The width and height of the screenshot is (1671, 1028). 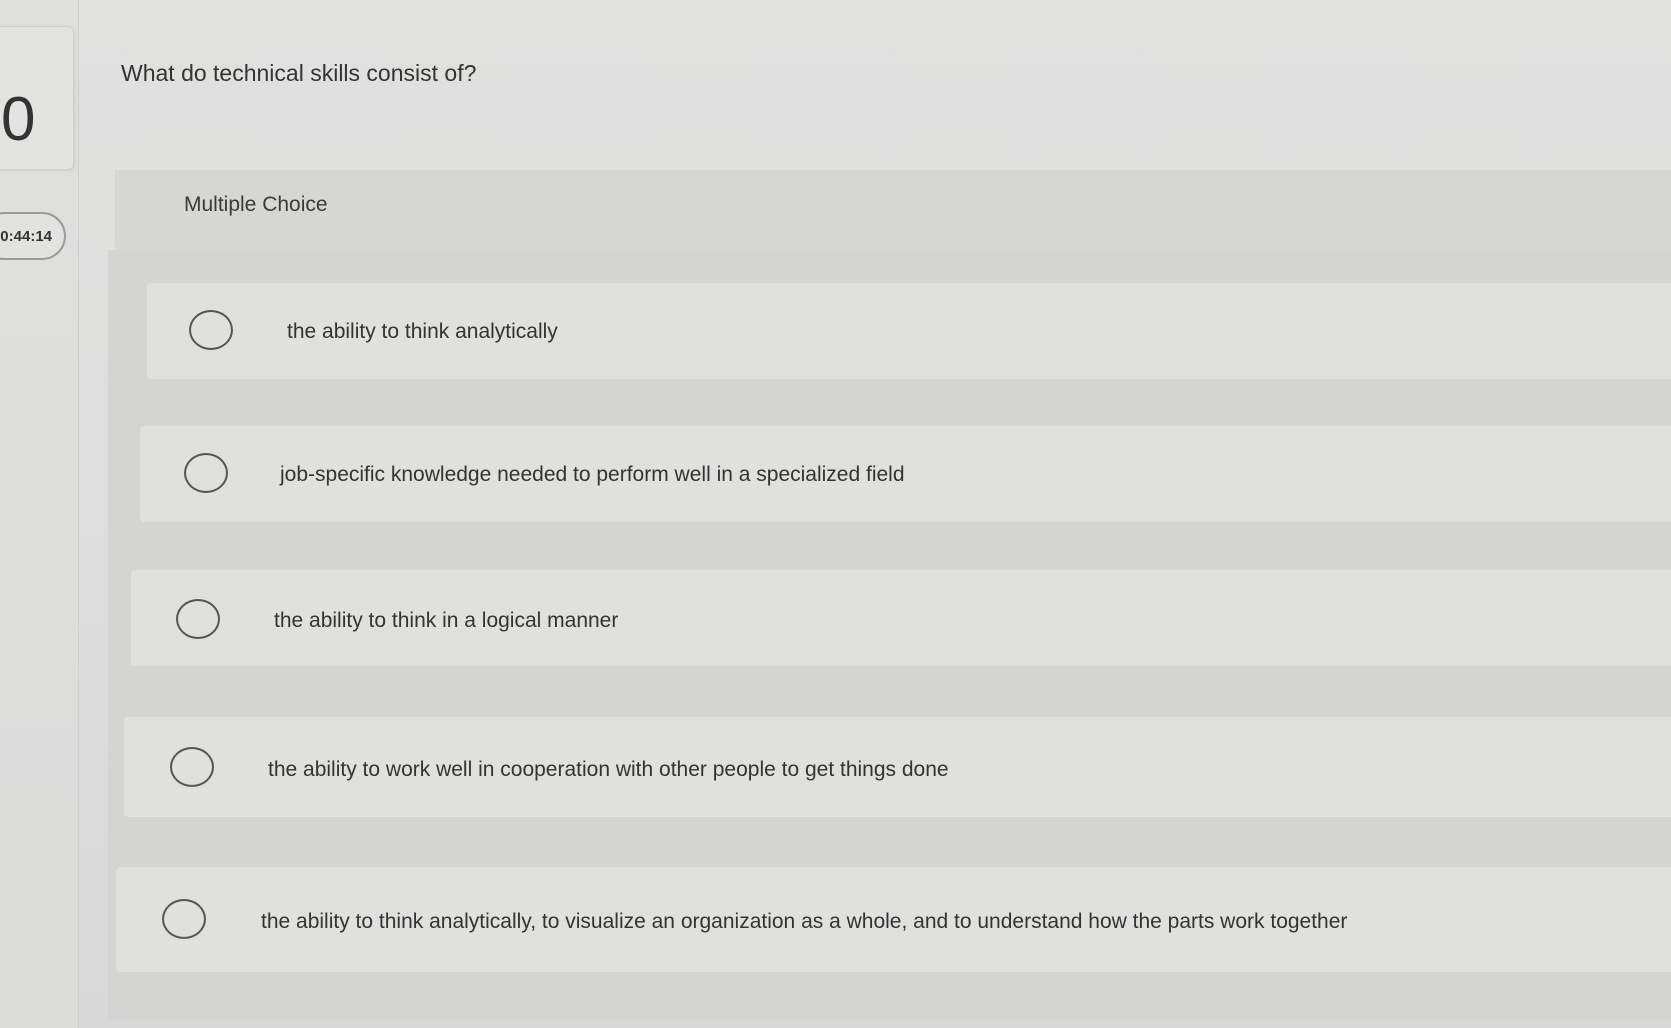 I want to click on answer-option-3: the ability to think in a logical manner, so click(x=901, y=618).